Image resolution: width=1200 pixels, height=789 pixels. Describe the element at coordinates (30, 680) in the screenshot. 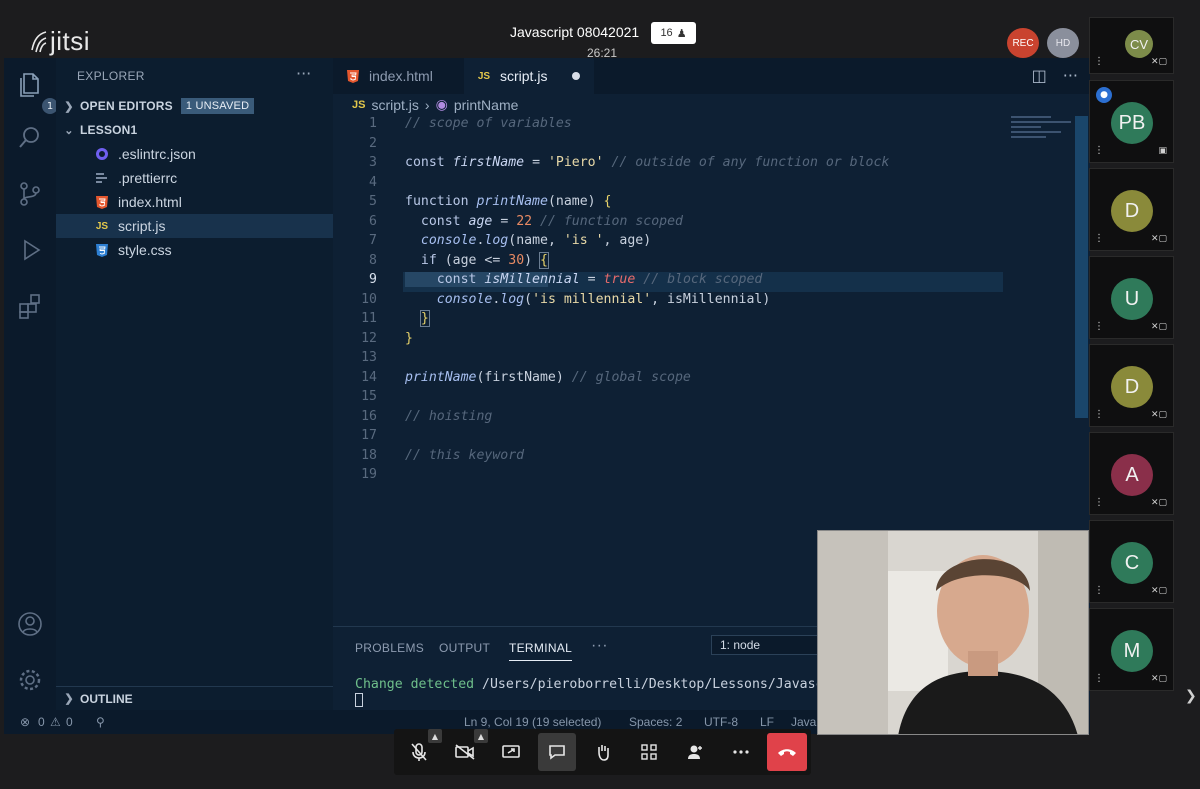

I see `settings-gear-icon` at that location.